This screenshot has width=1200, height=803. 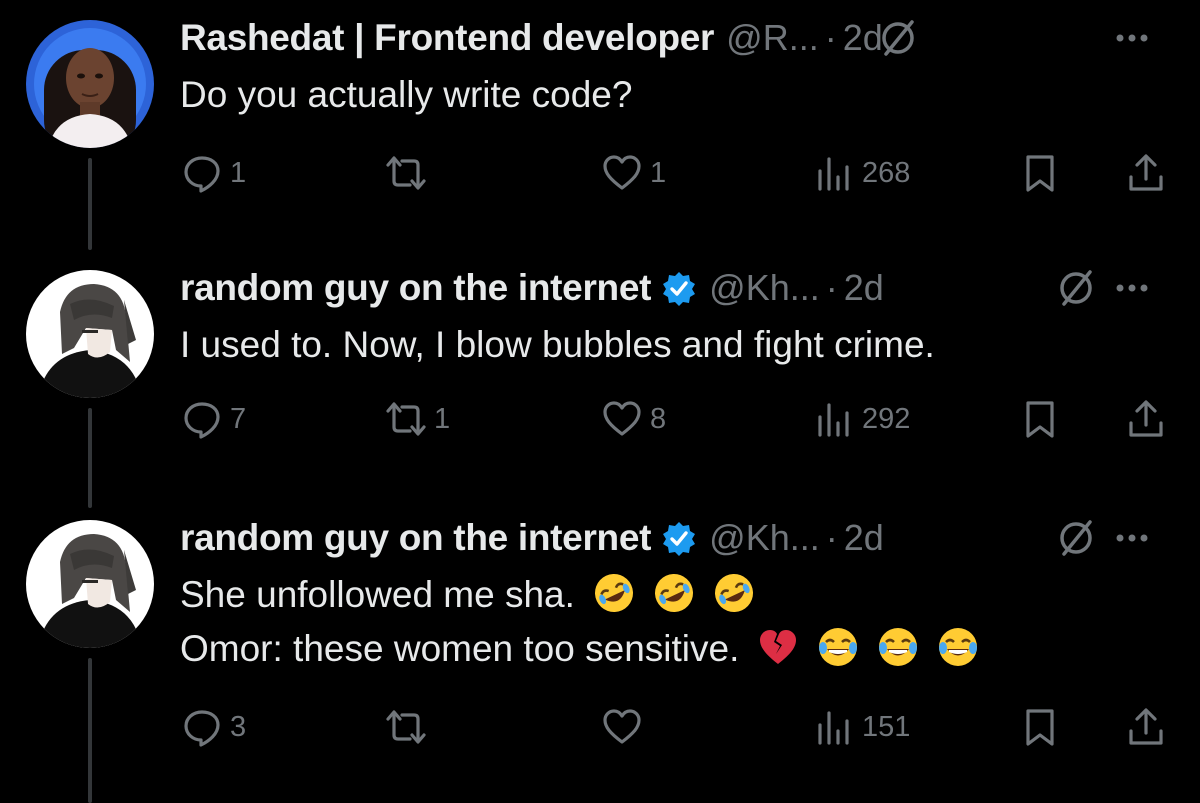 I want to click on tweet-text-line: She unfollowed me sha., so click(x=680, y=595).